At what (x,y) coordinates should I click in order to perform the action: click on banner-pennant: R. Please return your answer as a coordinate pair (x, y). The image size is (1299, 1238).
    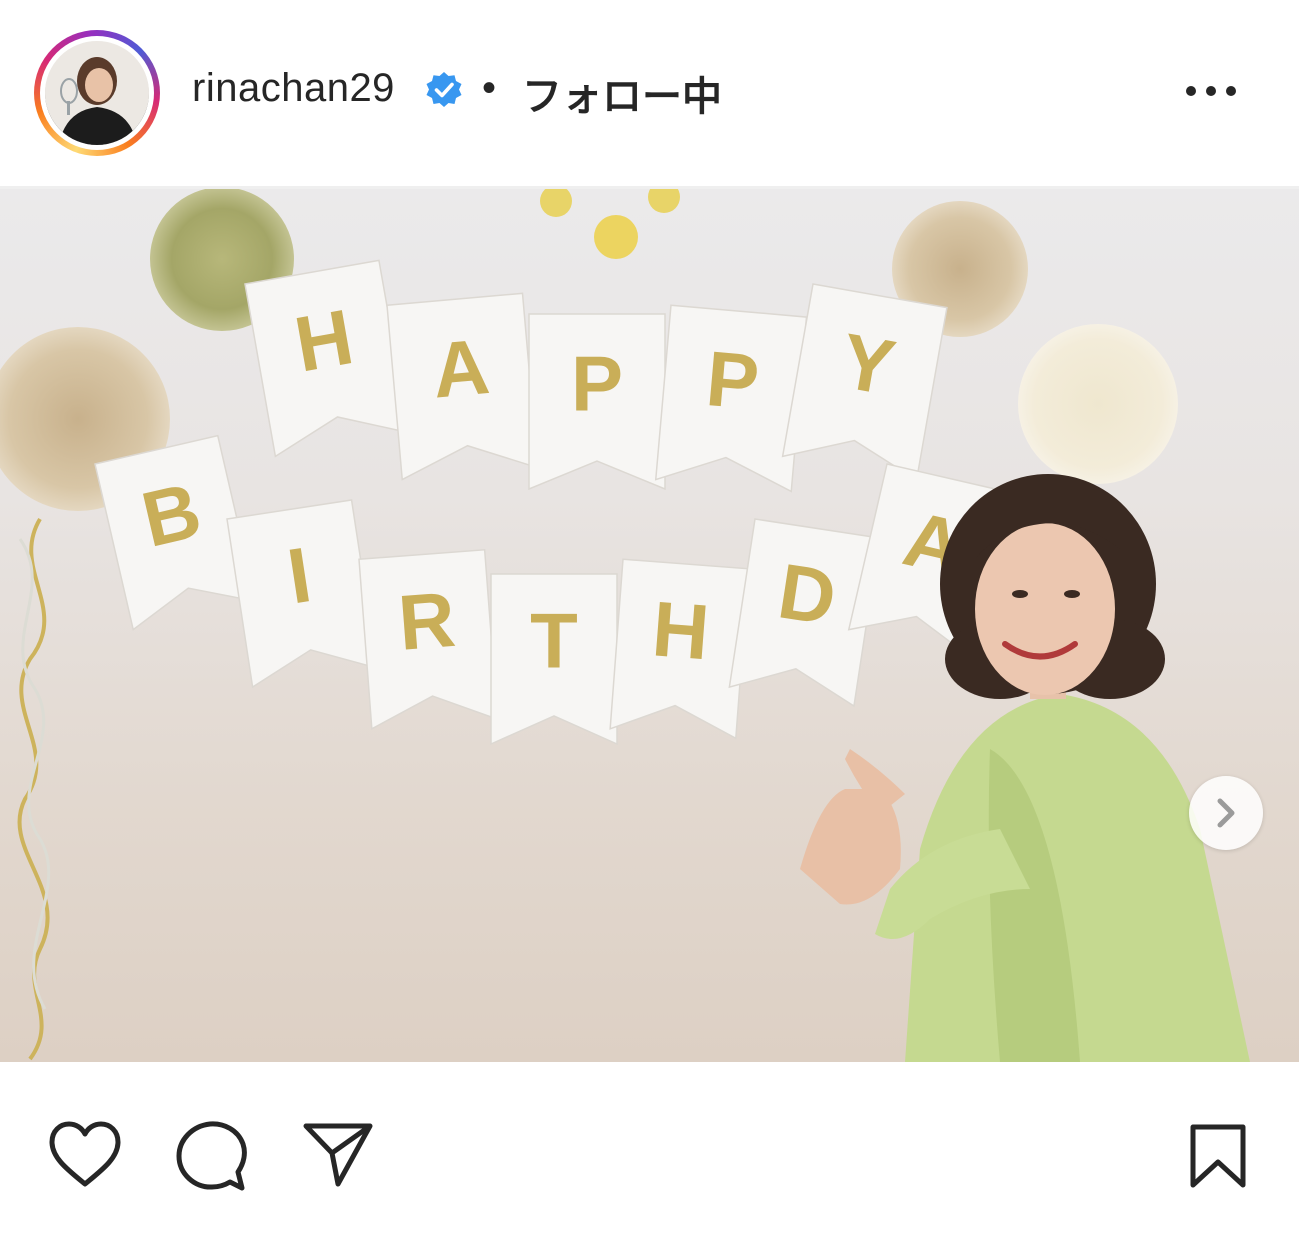
    Looking at the image, I should click on (428, 639).